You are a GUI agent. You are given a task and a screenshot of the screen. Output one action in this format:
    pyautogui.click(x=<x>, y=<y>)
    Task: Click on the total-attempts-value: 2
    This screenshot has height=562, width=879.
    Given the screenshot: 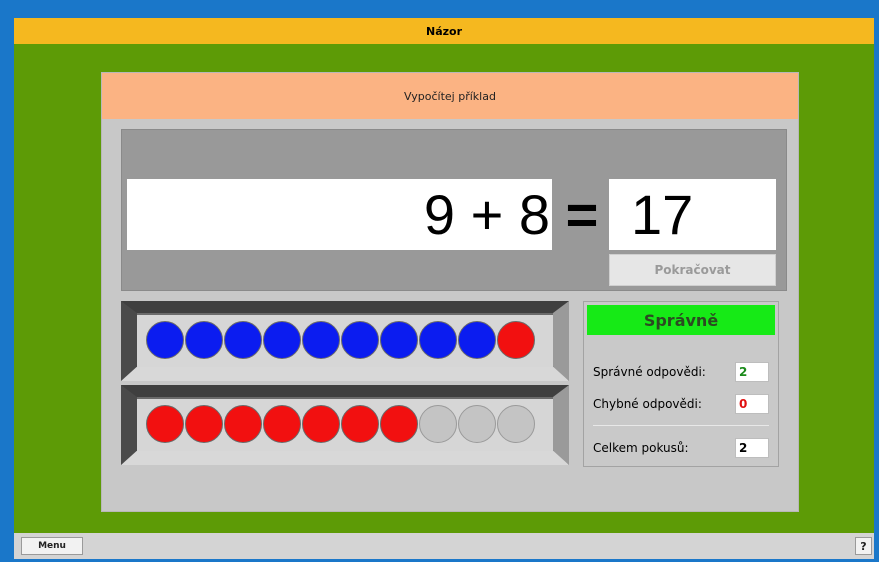 What is the action you would take?
    pyautogui.click(x=752, y=448)
    